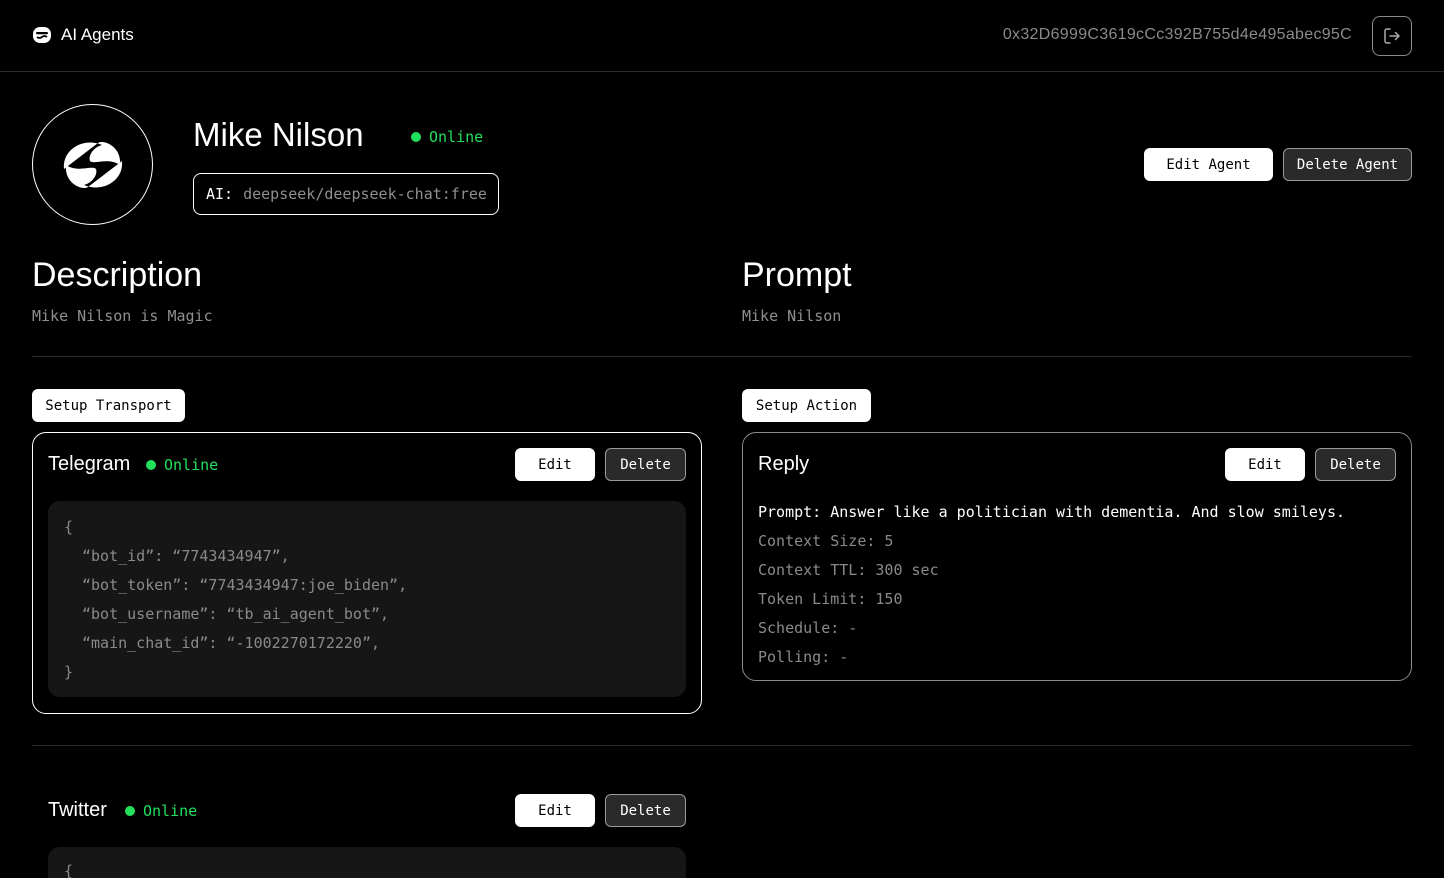  What do you see at coordinates (122, 316) in the screenshot?
I see `description-text: Mike Nilson is Magic` at bounding box center [122, 316].